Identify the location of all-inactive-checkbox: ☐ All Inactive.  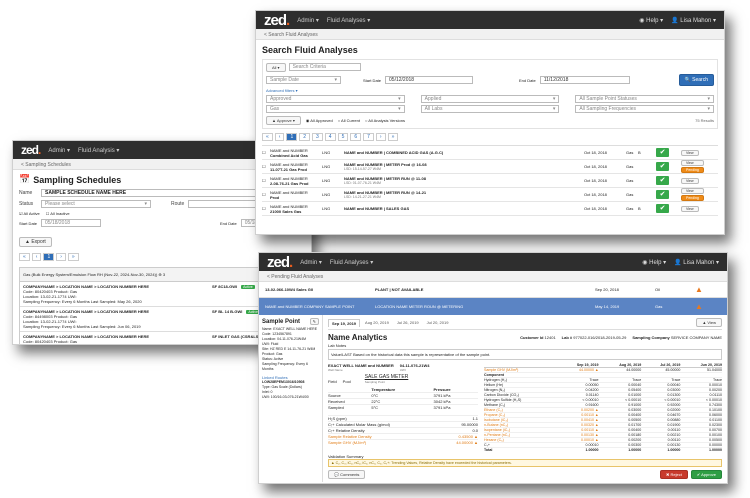
(58, 213).